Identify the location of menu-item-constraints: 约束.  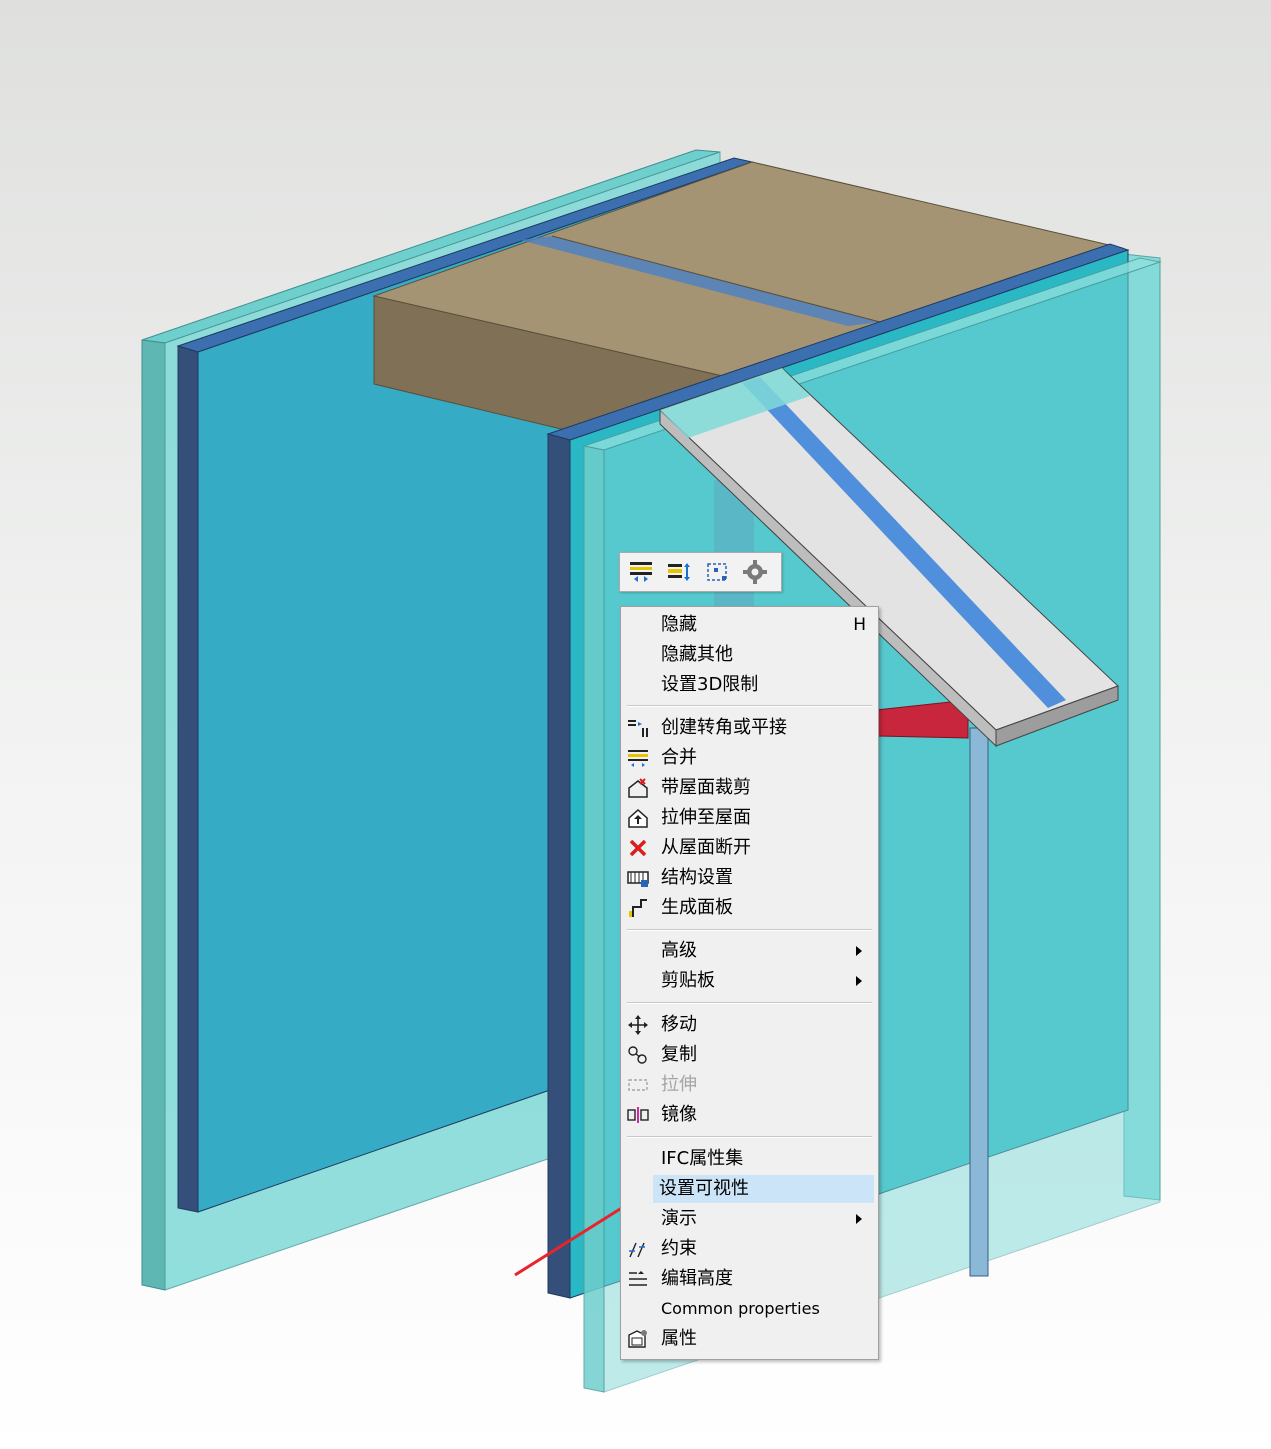
(749, 1249).